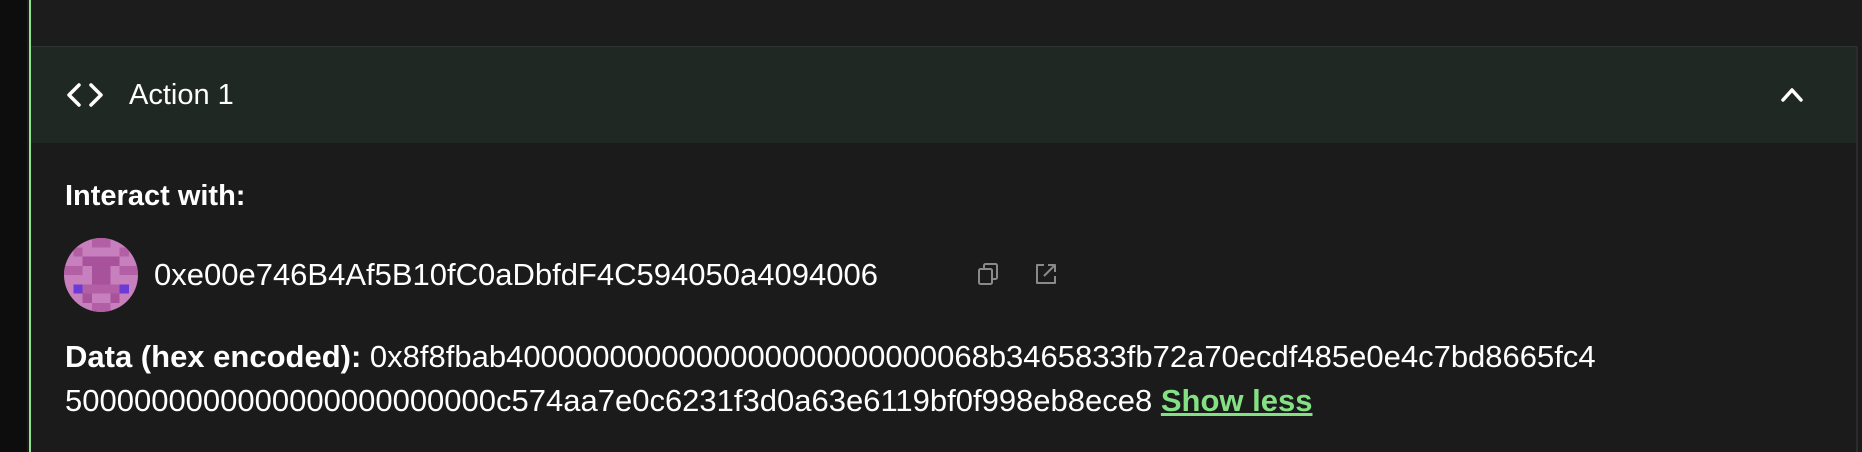 The image size is (1862, 452). Describe the element at coordinates (1237, 400) in the screenshot. I see `show-less-link: Show less` at that location.